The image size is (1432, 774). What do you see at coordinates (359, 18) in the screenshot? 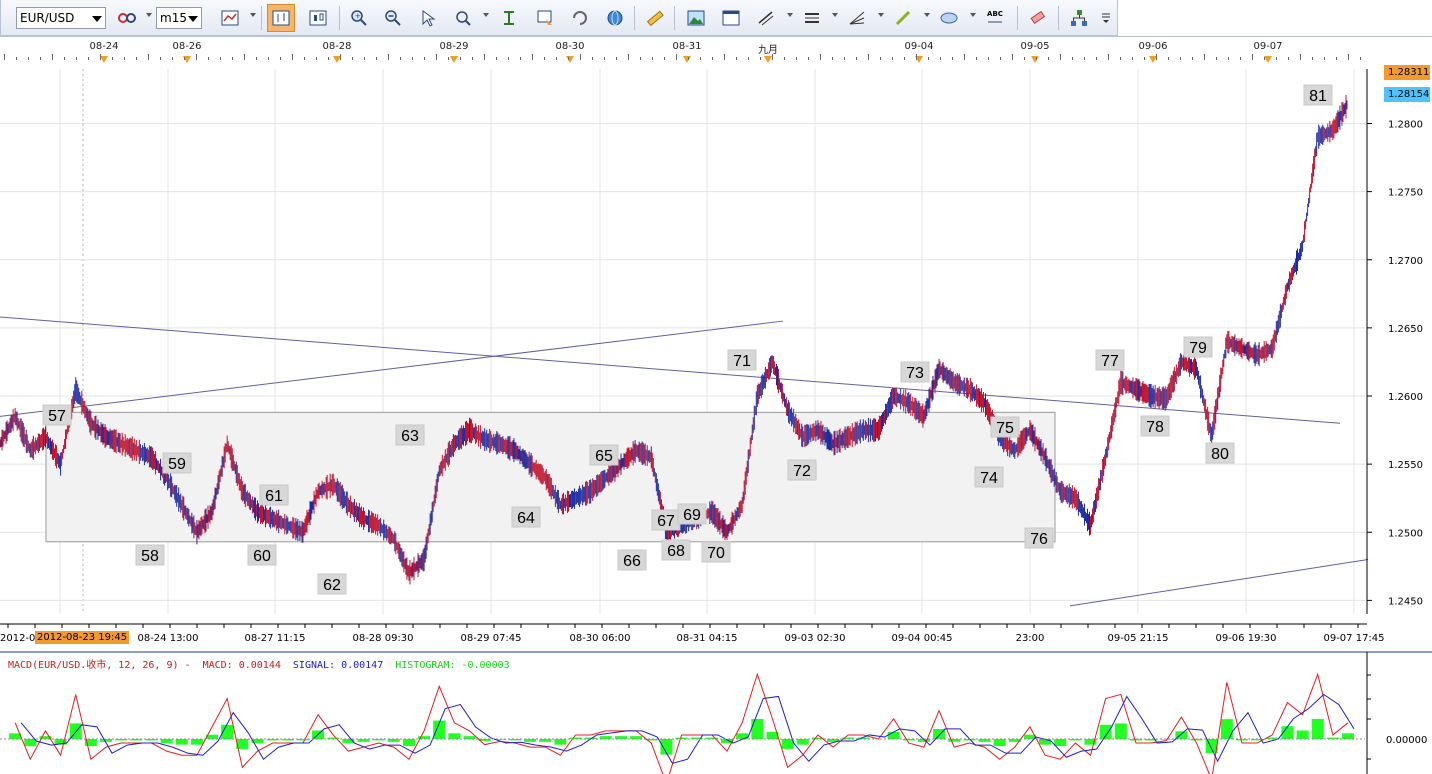
I see `zoom-in-icon: +` at bounding box center [359, 18].